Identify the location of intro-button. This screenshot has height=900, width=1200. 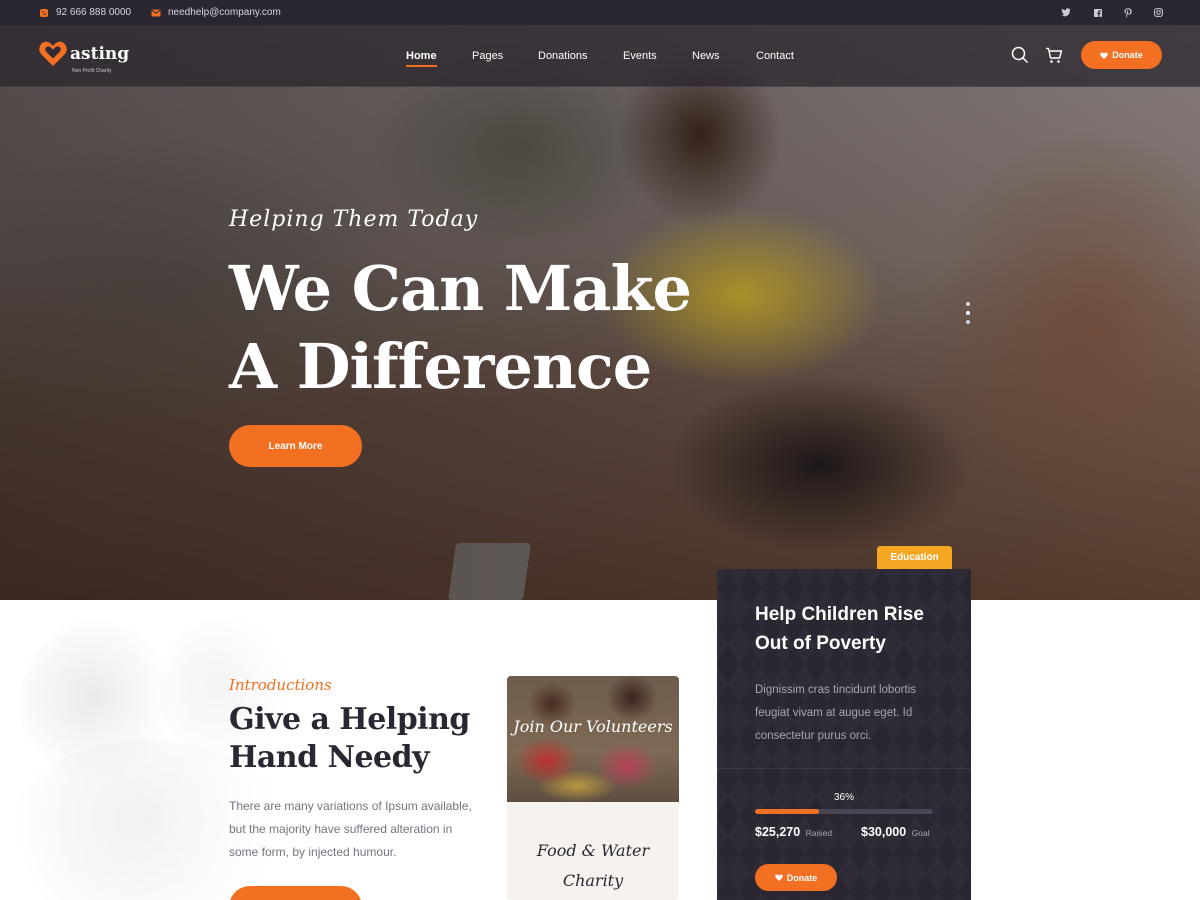
(295, 893).